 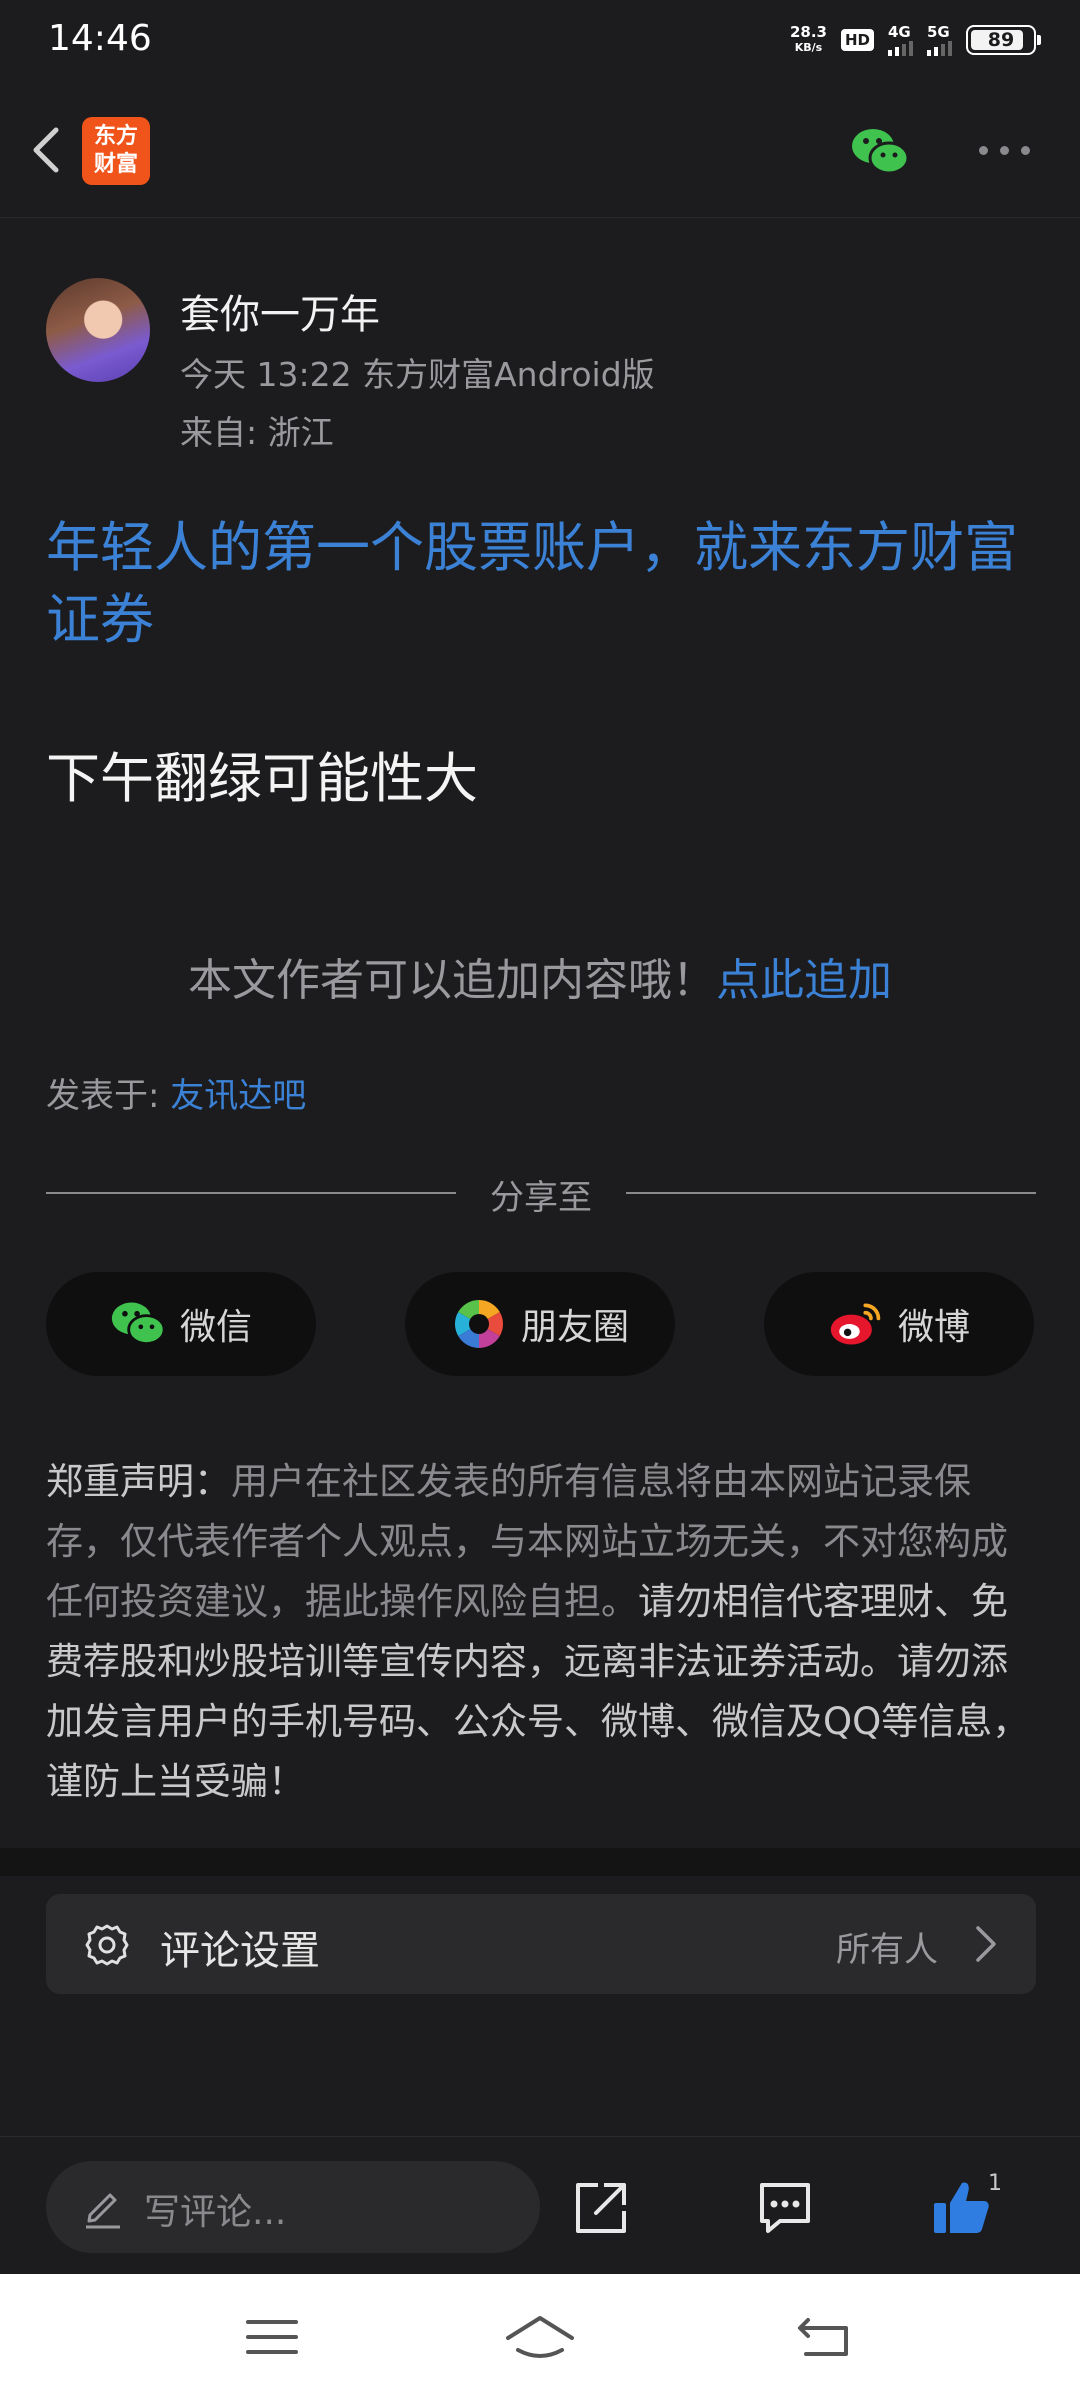 I want to click on back-nav-icon, so click(x=824, y=2337).